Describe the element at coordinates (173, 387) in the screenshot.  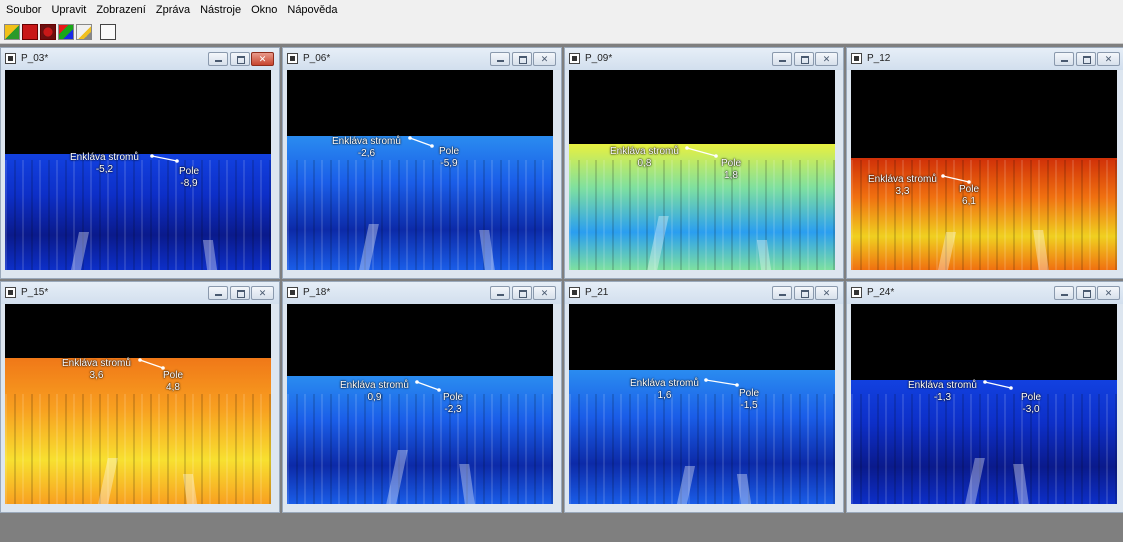
I see `label-field-value: 4,8` at that location.